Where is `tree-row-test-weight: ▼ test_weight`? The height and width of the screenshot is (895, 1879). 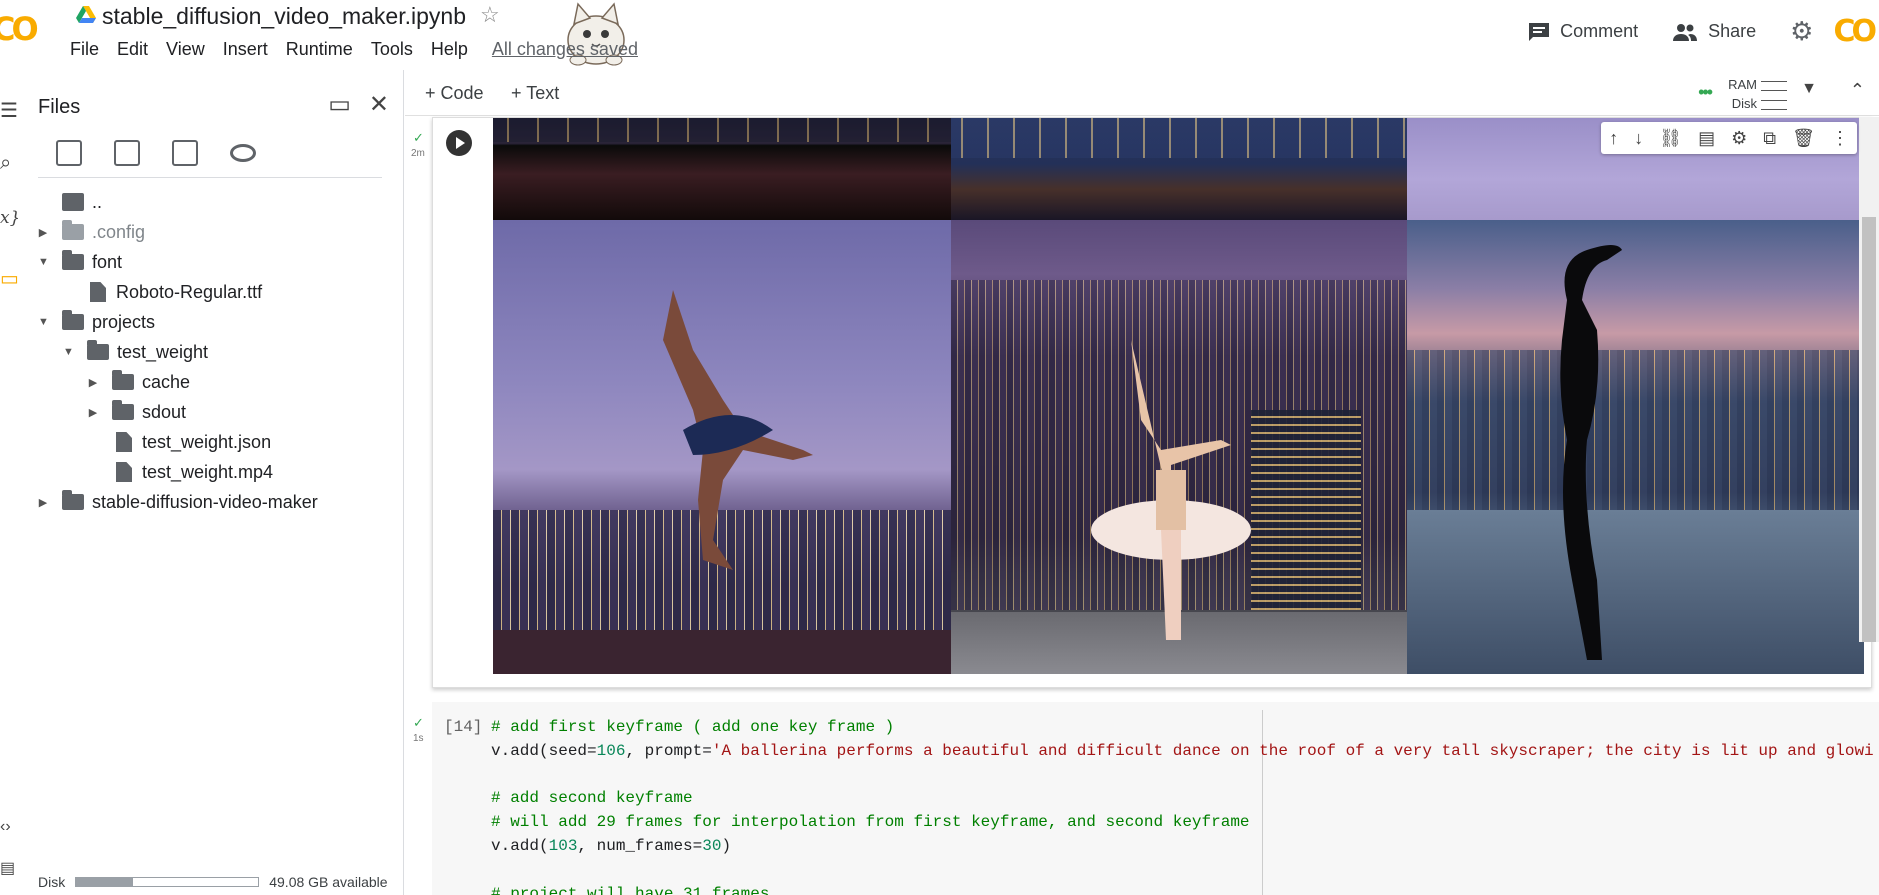 tree-row-test-weight: ▼ test_weight is located at coordinates (211, 352).